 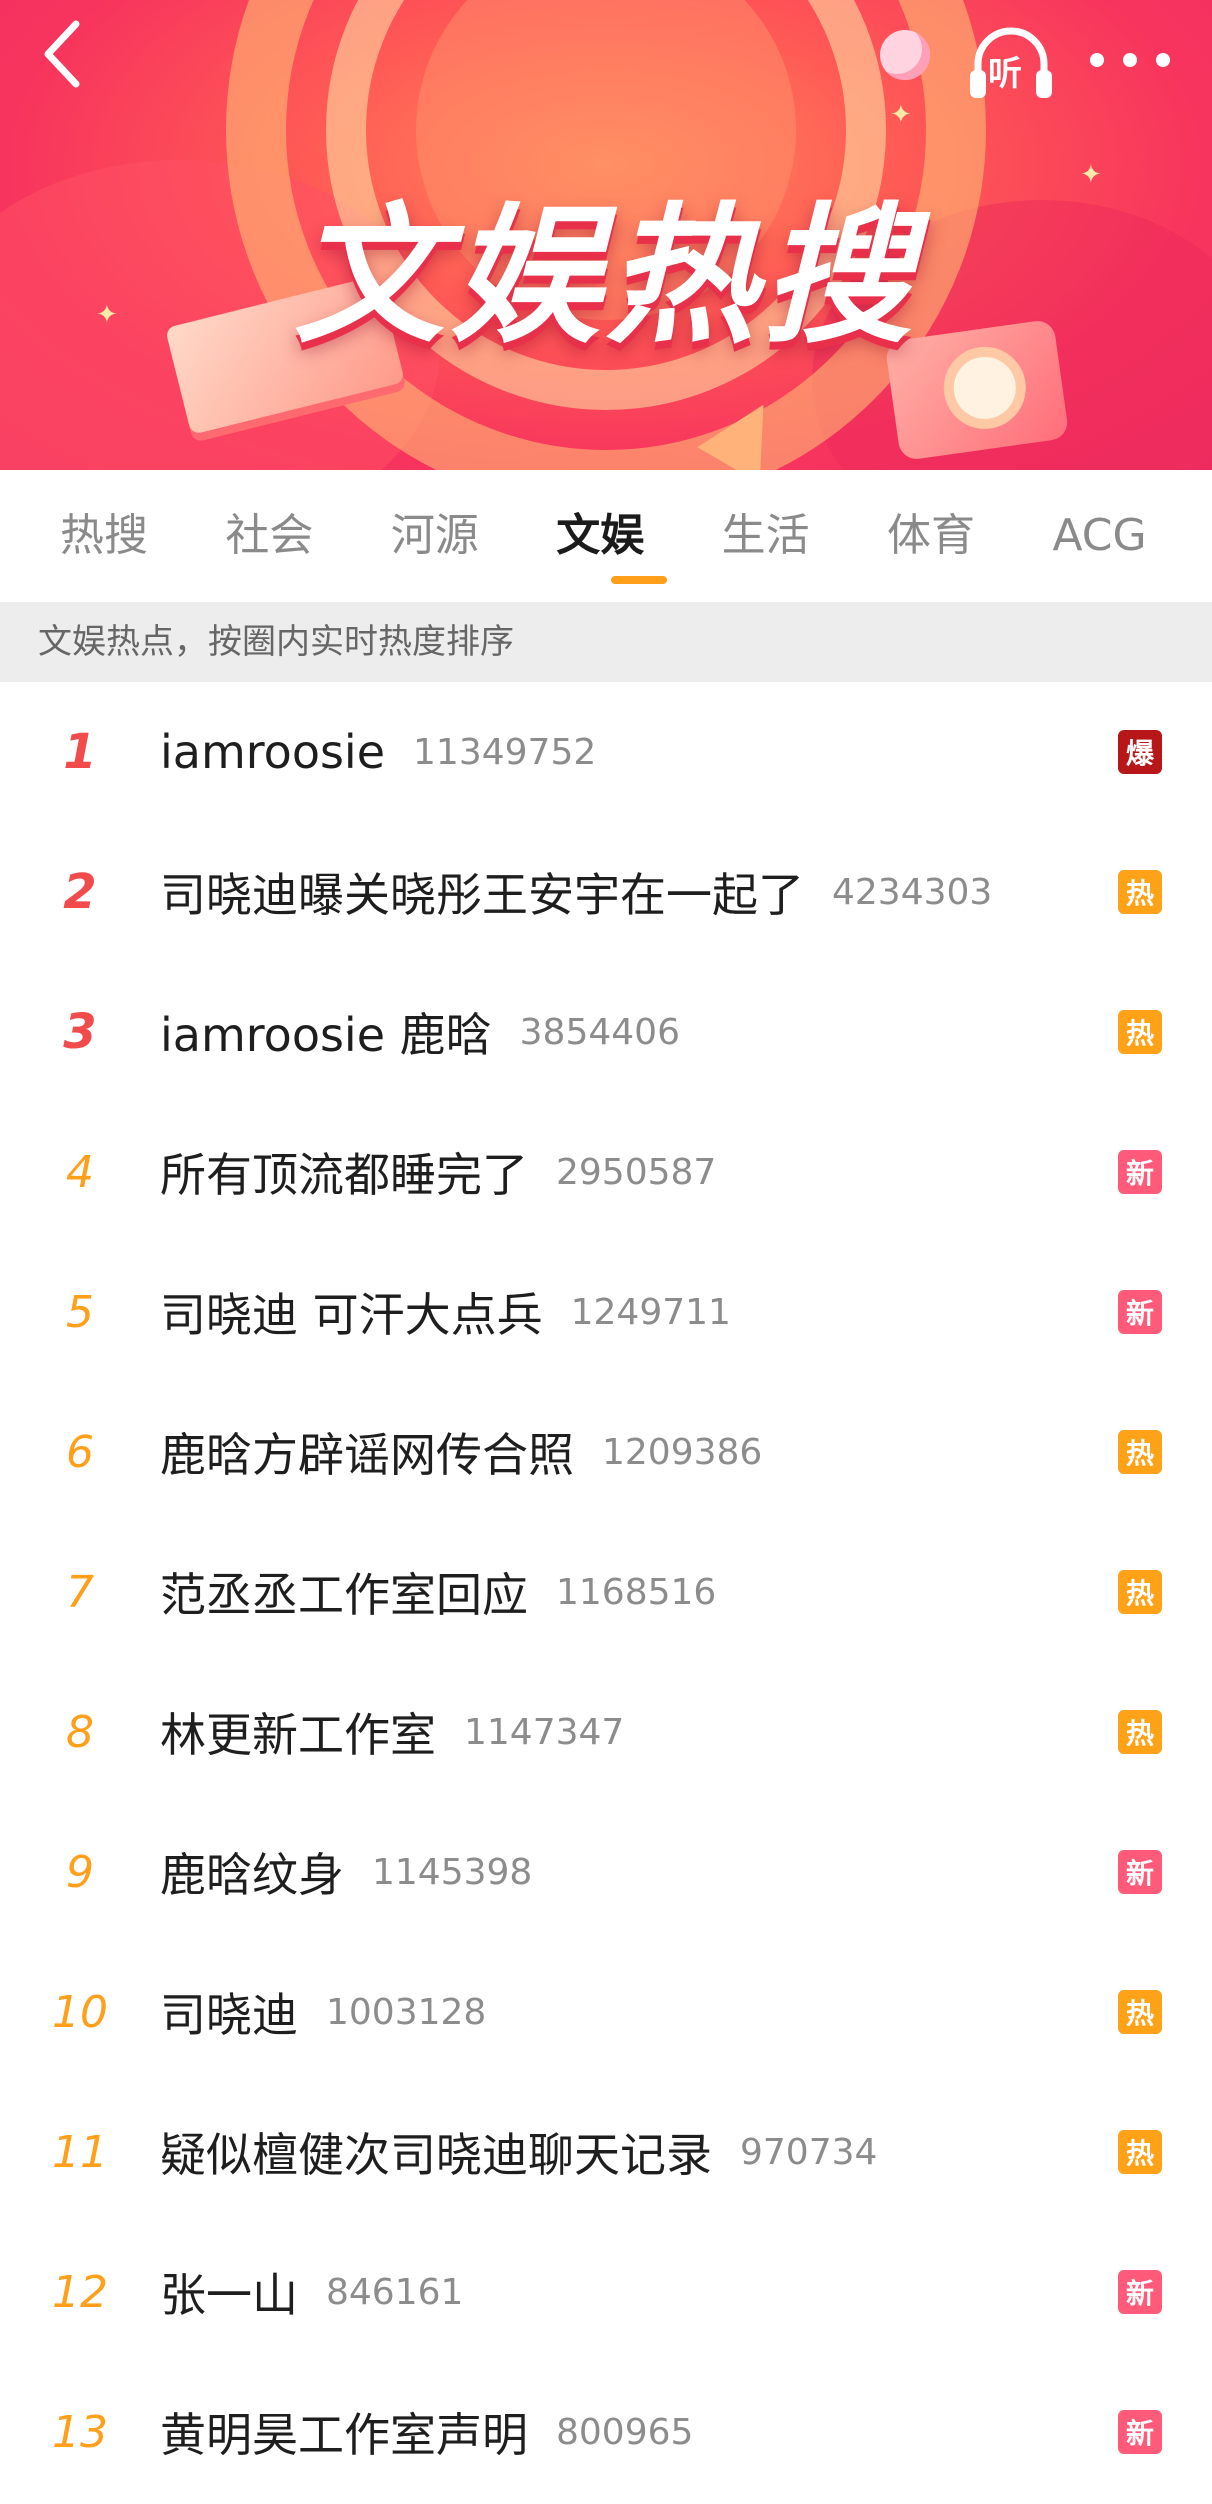 I want to click on planet-illustration, so click(x=905, y=55).